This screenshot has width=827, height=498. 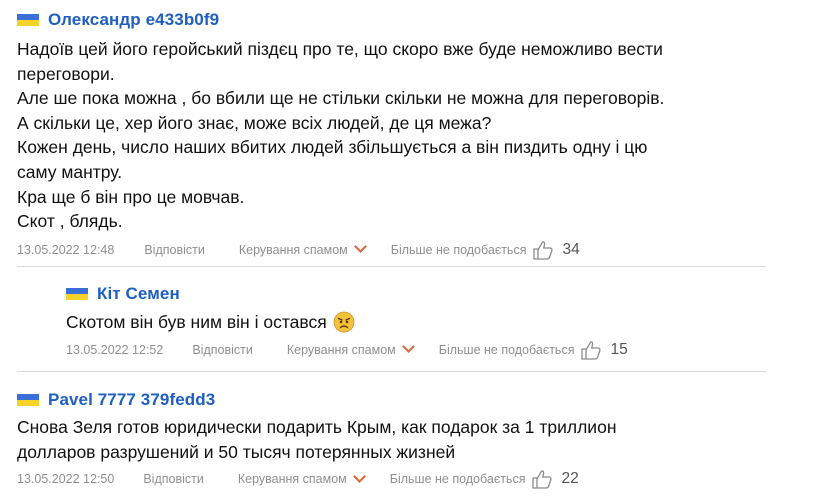 I want to click on angry-face-emoji, so click(x=344, y=322).